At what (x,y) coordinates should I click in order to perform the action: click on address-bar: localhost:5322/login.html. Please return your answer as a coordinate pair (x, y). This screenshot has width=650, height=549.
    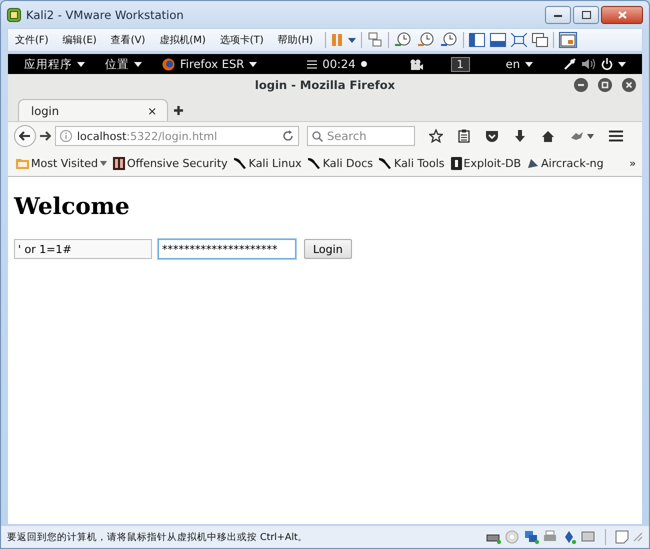
    Looking at the image, I should click on (177, 136).